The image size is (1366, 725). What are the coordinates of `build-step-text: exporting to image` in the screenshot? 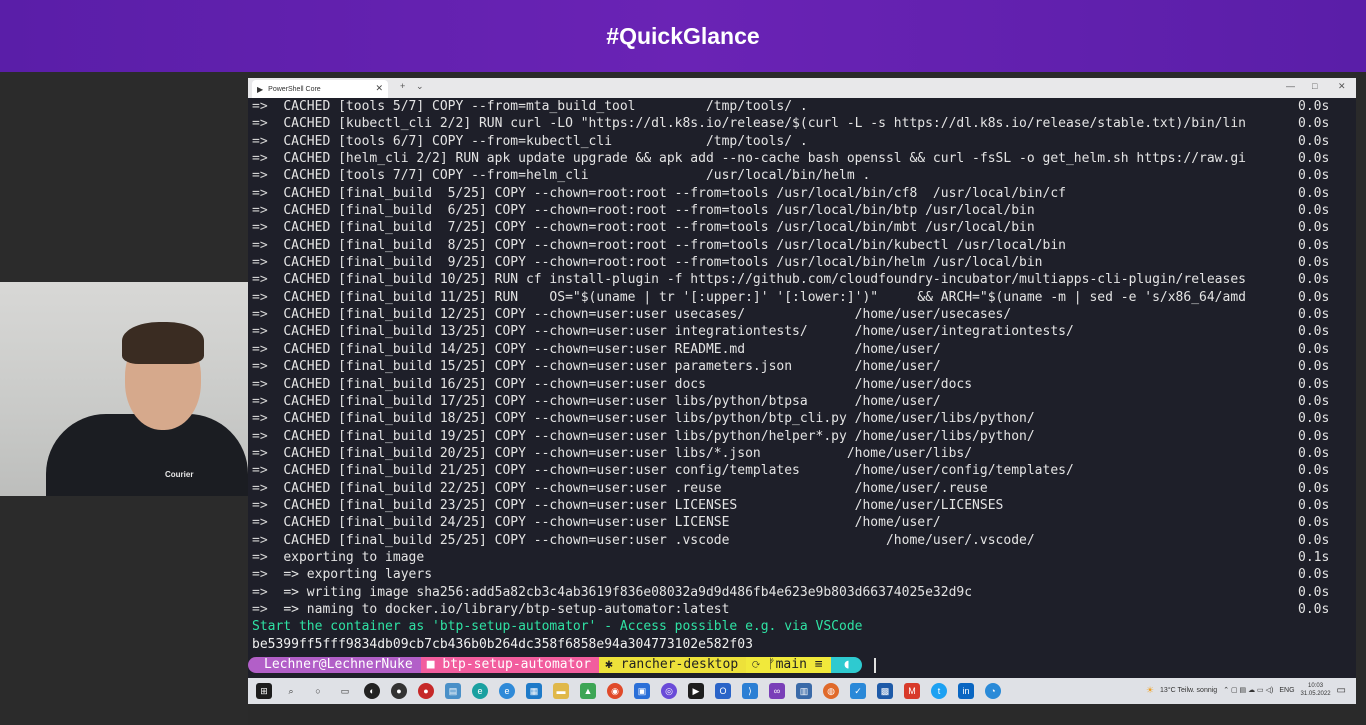 It's located at (354, 557).